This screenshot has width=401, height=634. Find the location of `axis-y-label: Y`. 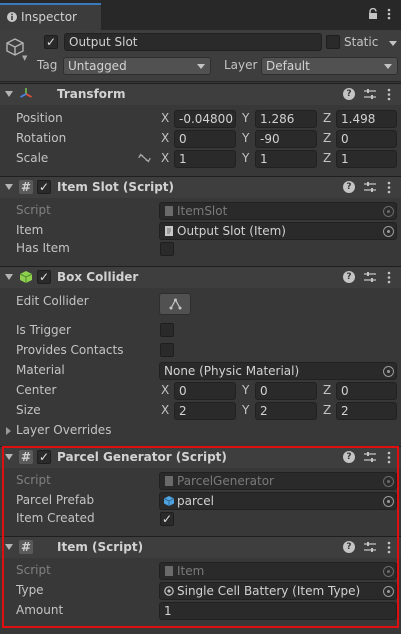

axis-y-label: Y is located at coordinates (246, 158).